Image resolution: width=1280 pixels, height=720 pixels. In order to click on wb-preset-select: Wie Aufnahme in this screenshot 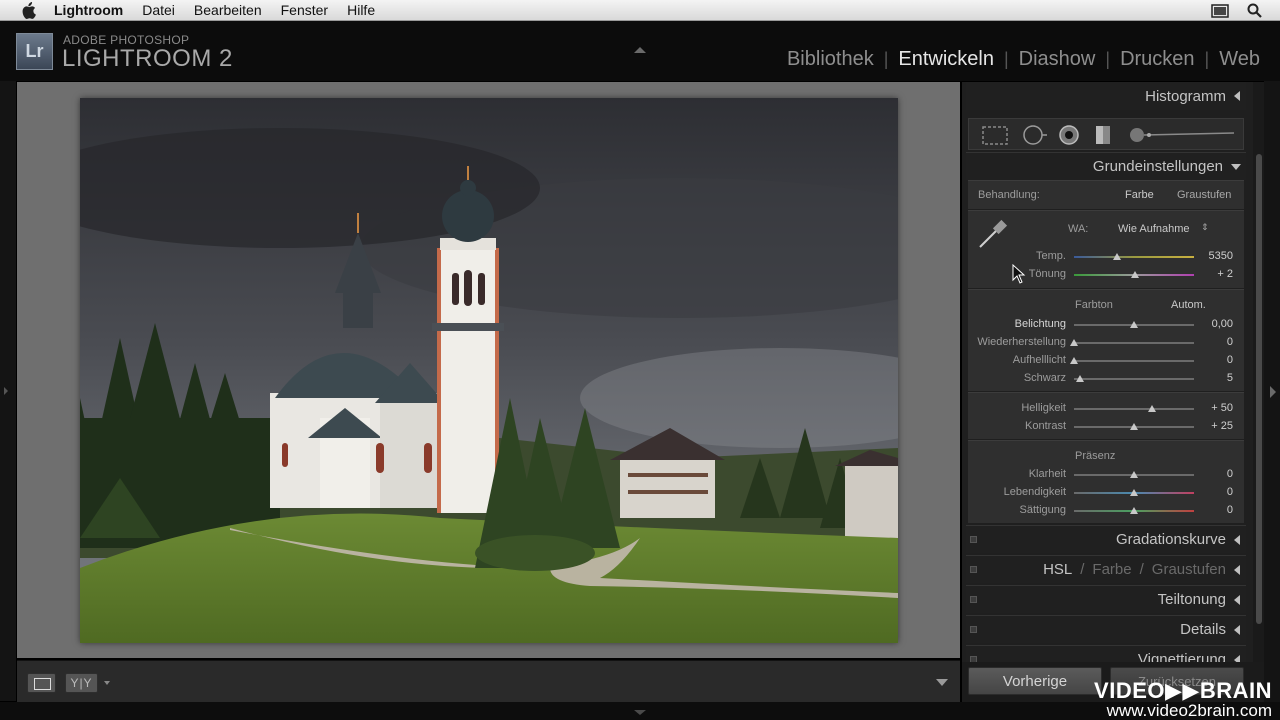, I will do `click(1154, 229)`.